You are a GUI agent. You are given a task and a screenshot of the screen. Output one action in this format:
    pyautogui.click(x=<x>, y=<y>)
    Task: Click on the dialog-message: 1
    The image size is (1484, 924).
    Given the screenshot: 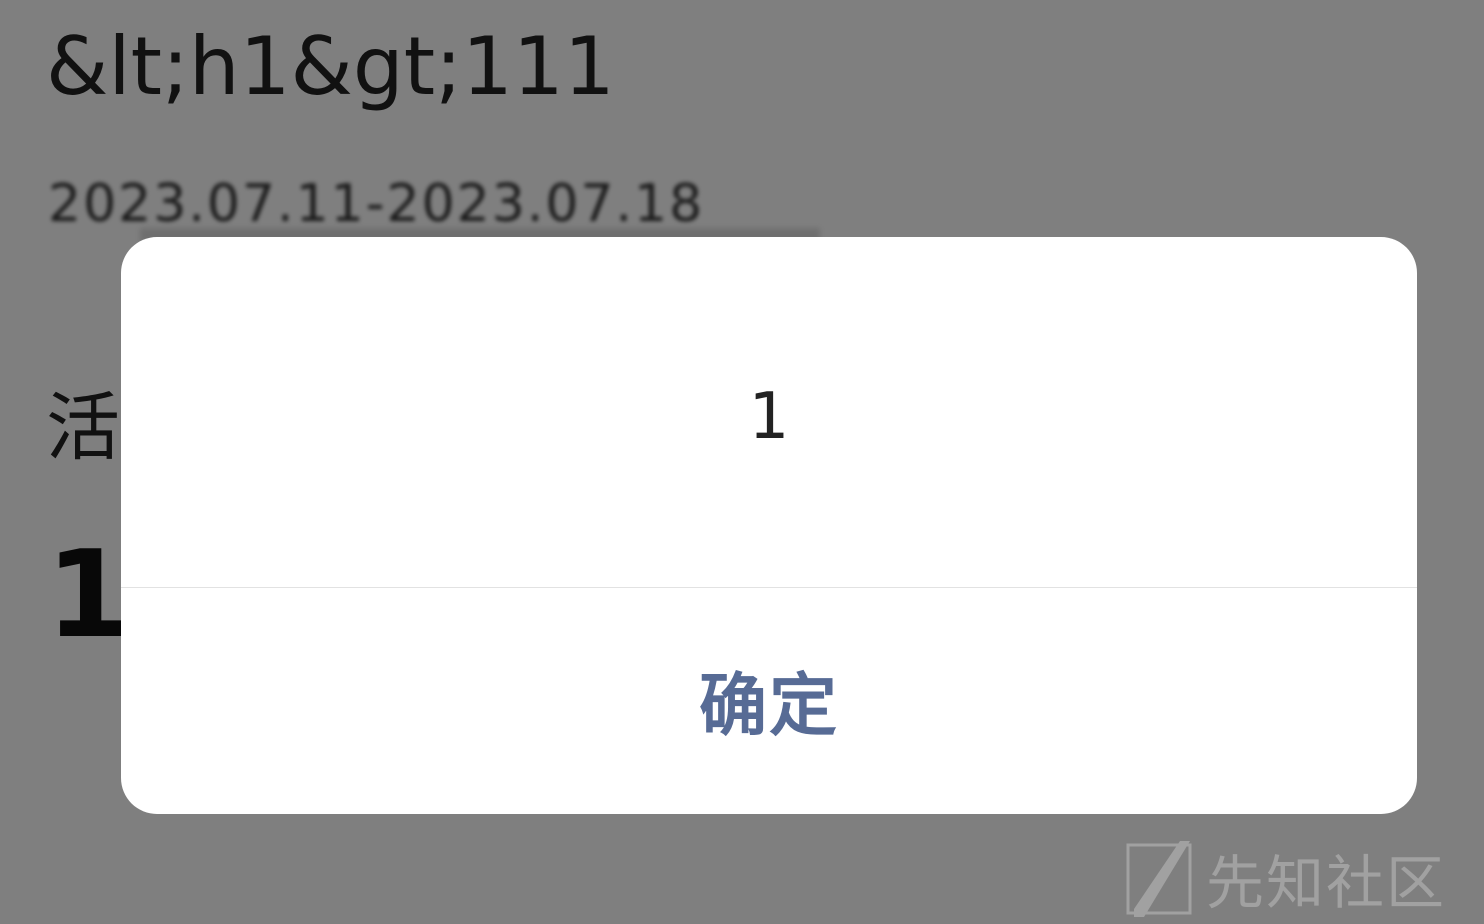 What is the action you would take?
    pyautogui.click(x=769, y=417)
    